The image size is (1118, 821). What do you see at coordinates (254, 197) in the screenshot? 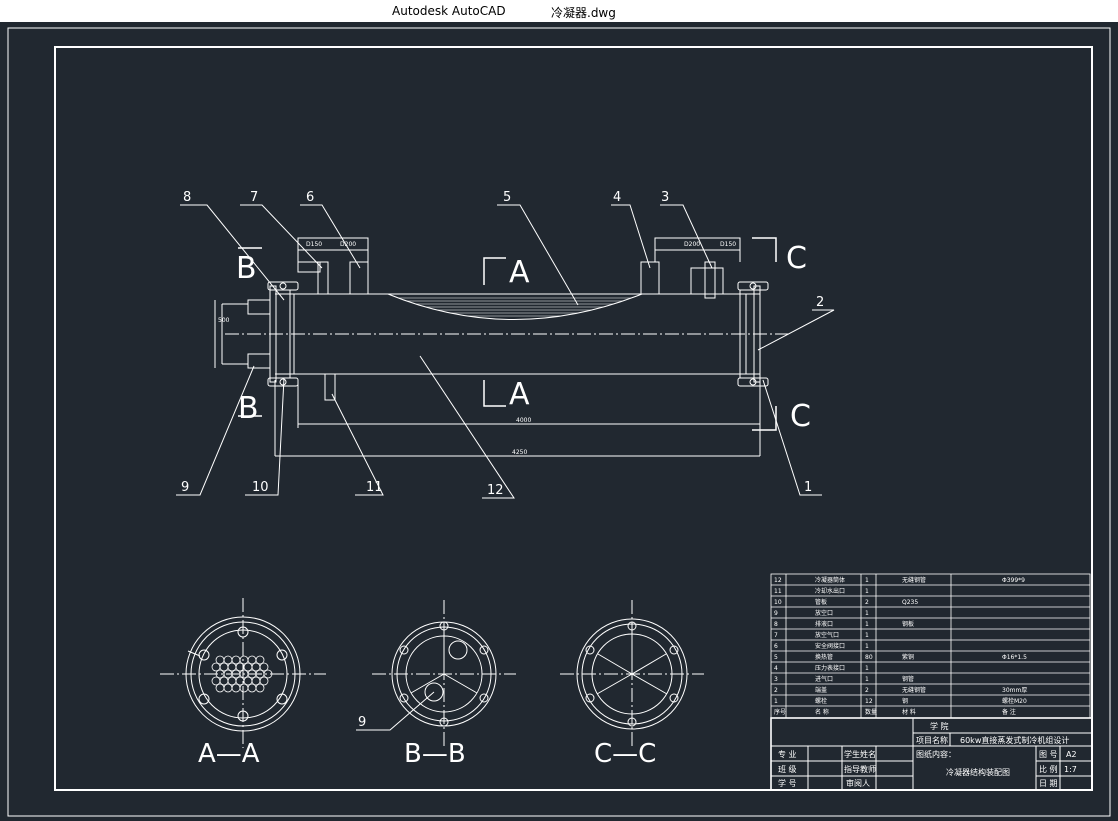
I see `balloon-7: 7` at bounding box center [254, 197].